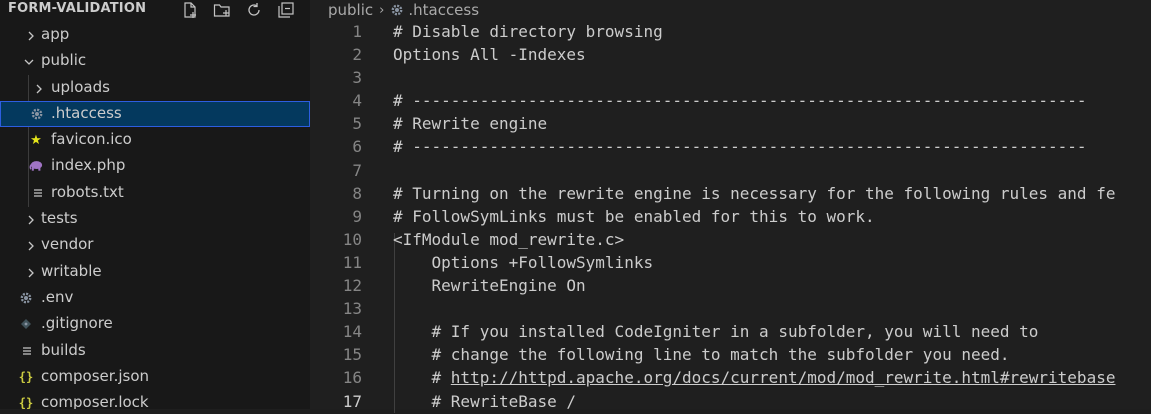 The image size is (1151, 414). What do you see at coordinates (238, 10) in the screenshot?
I see `explorer-actions` at bounding box center [238, 10].